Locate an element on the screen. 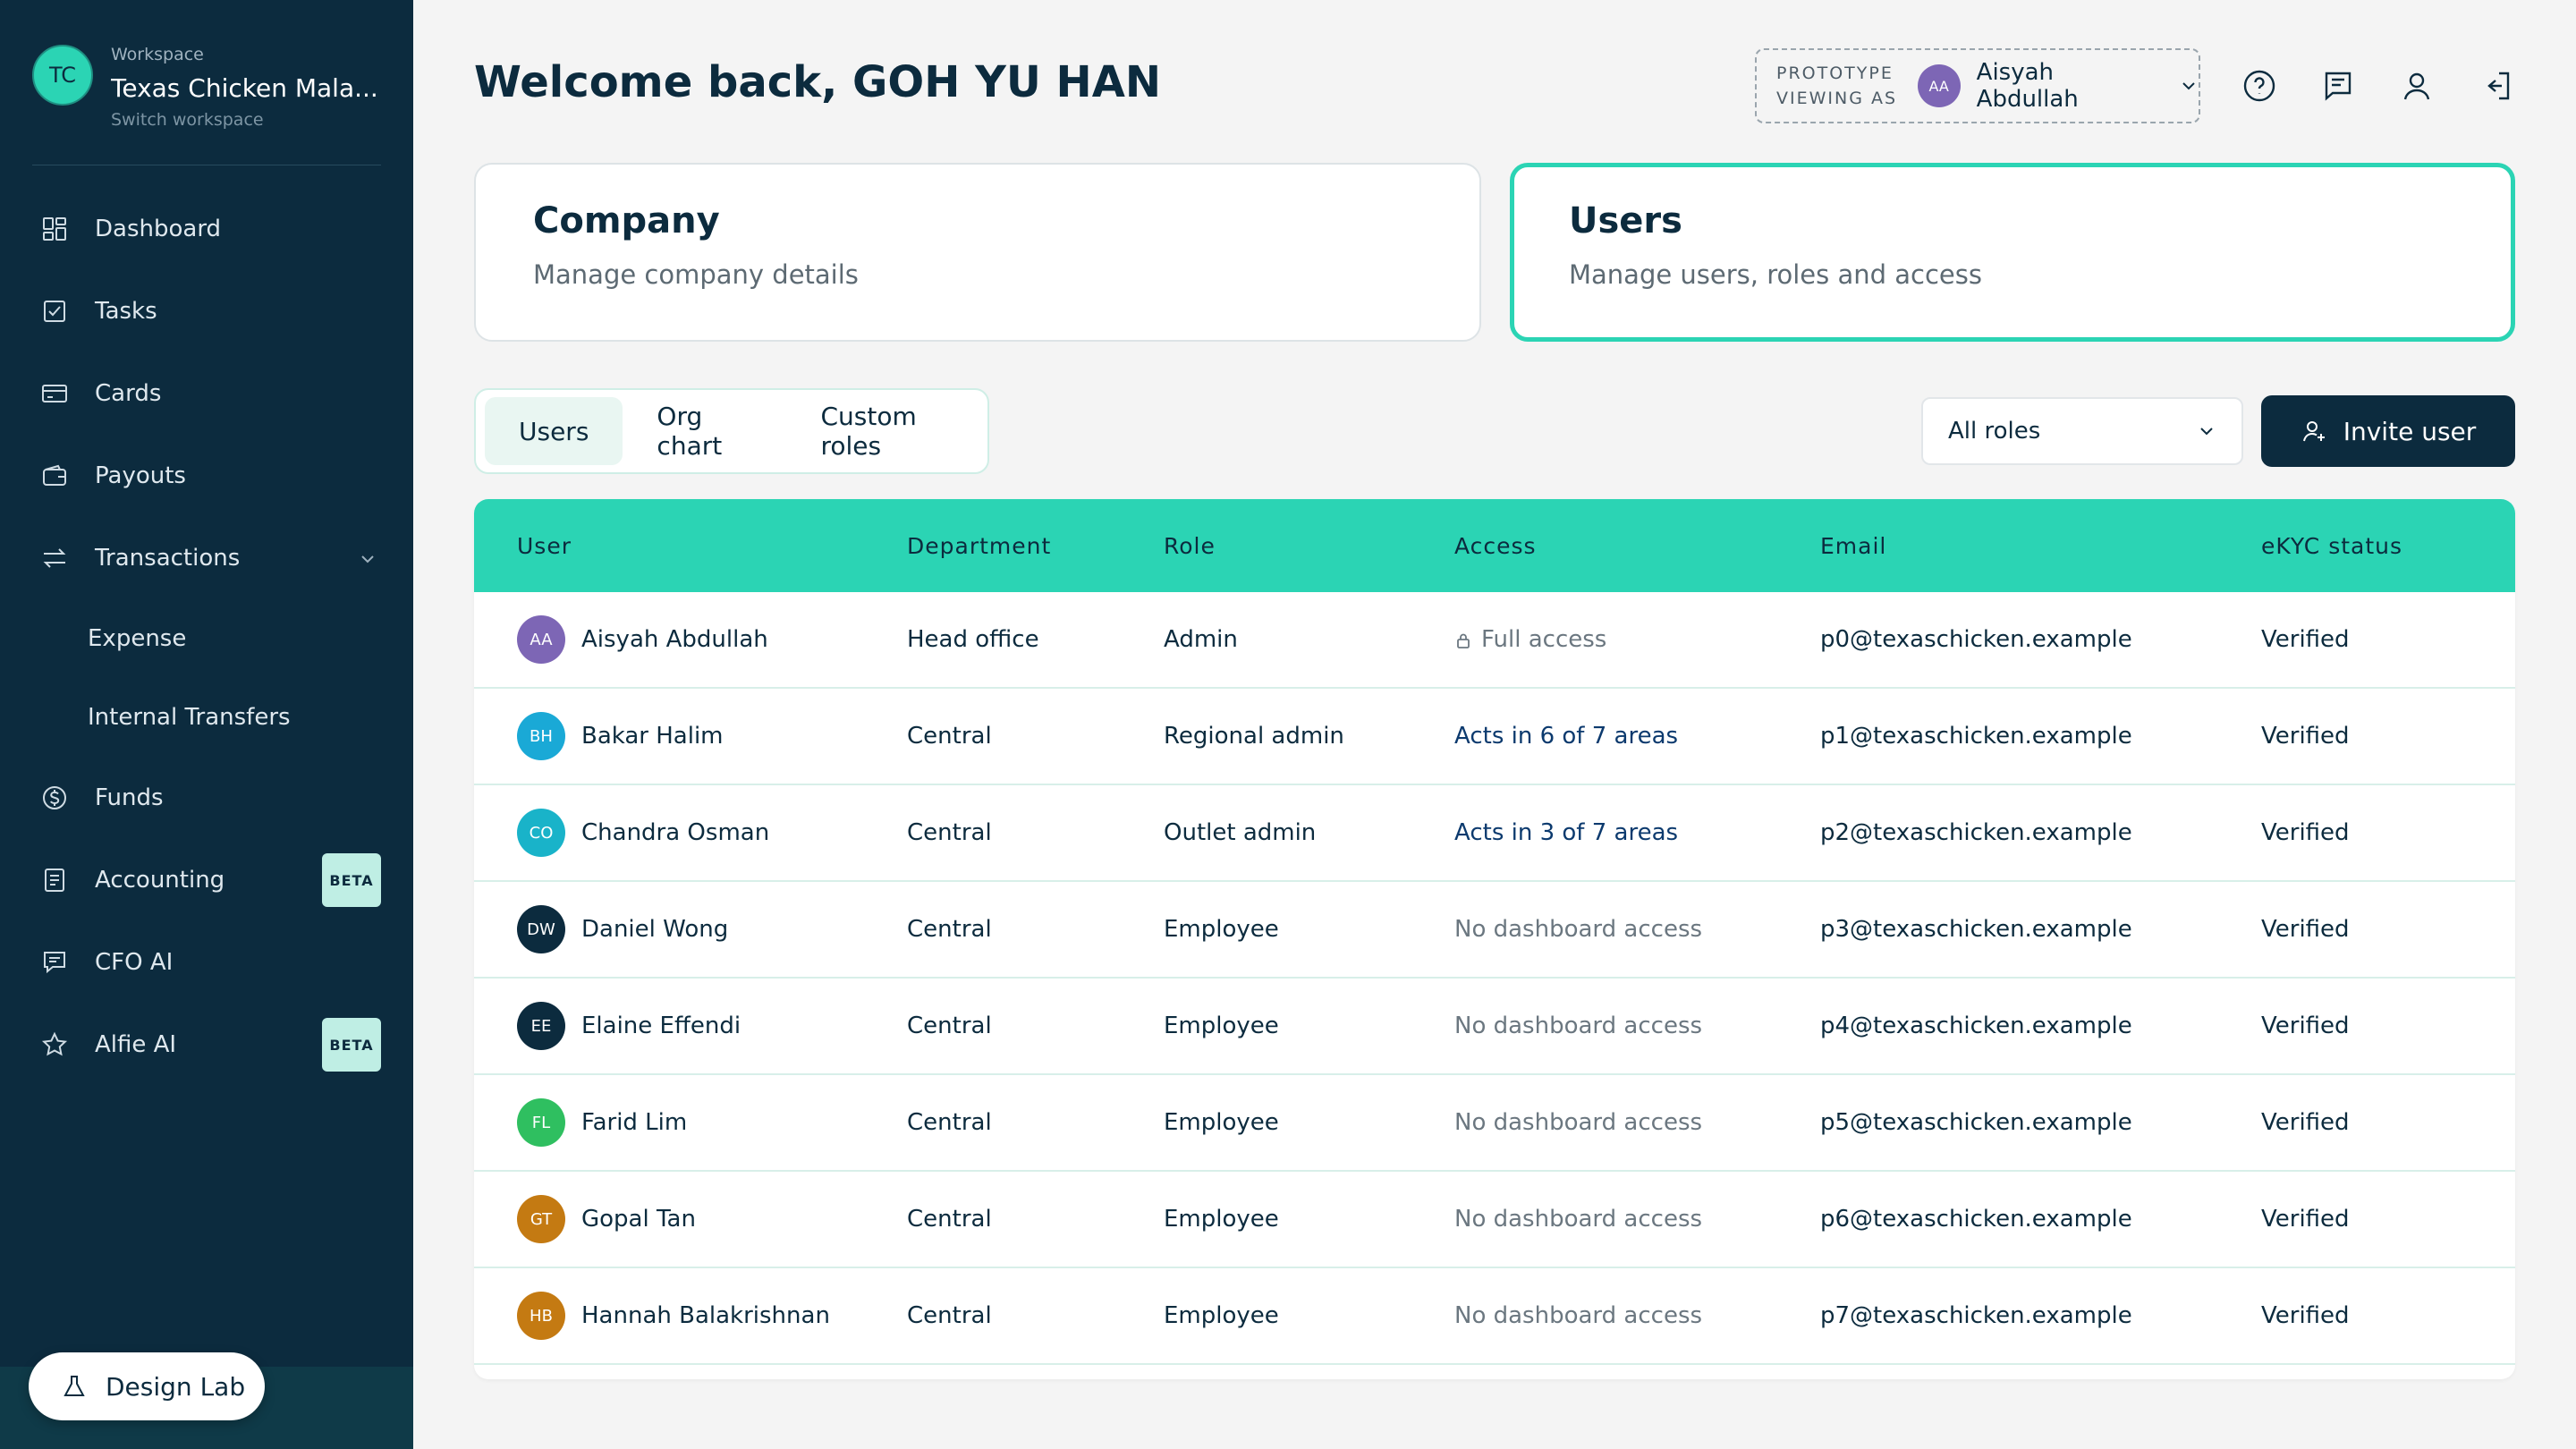  user-name: Daniel Wong is located at coordinates (654, 929).